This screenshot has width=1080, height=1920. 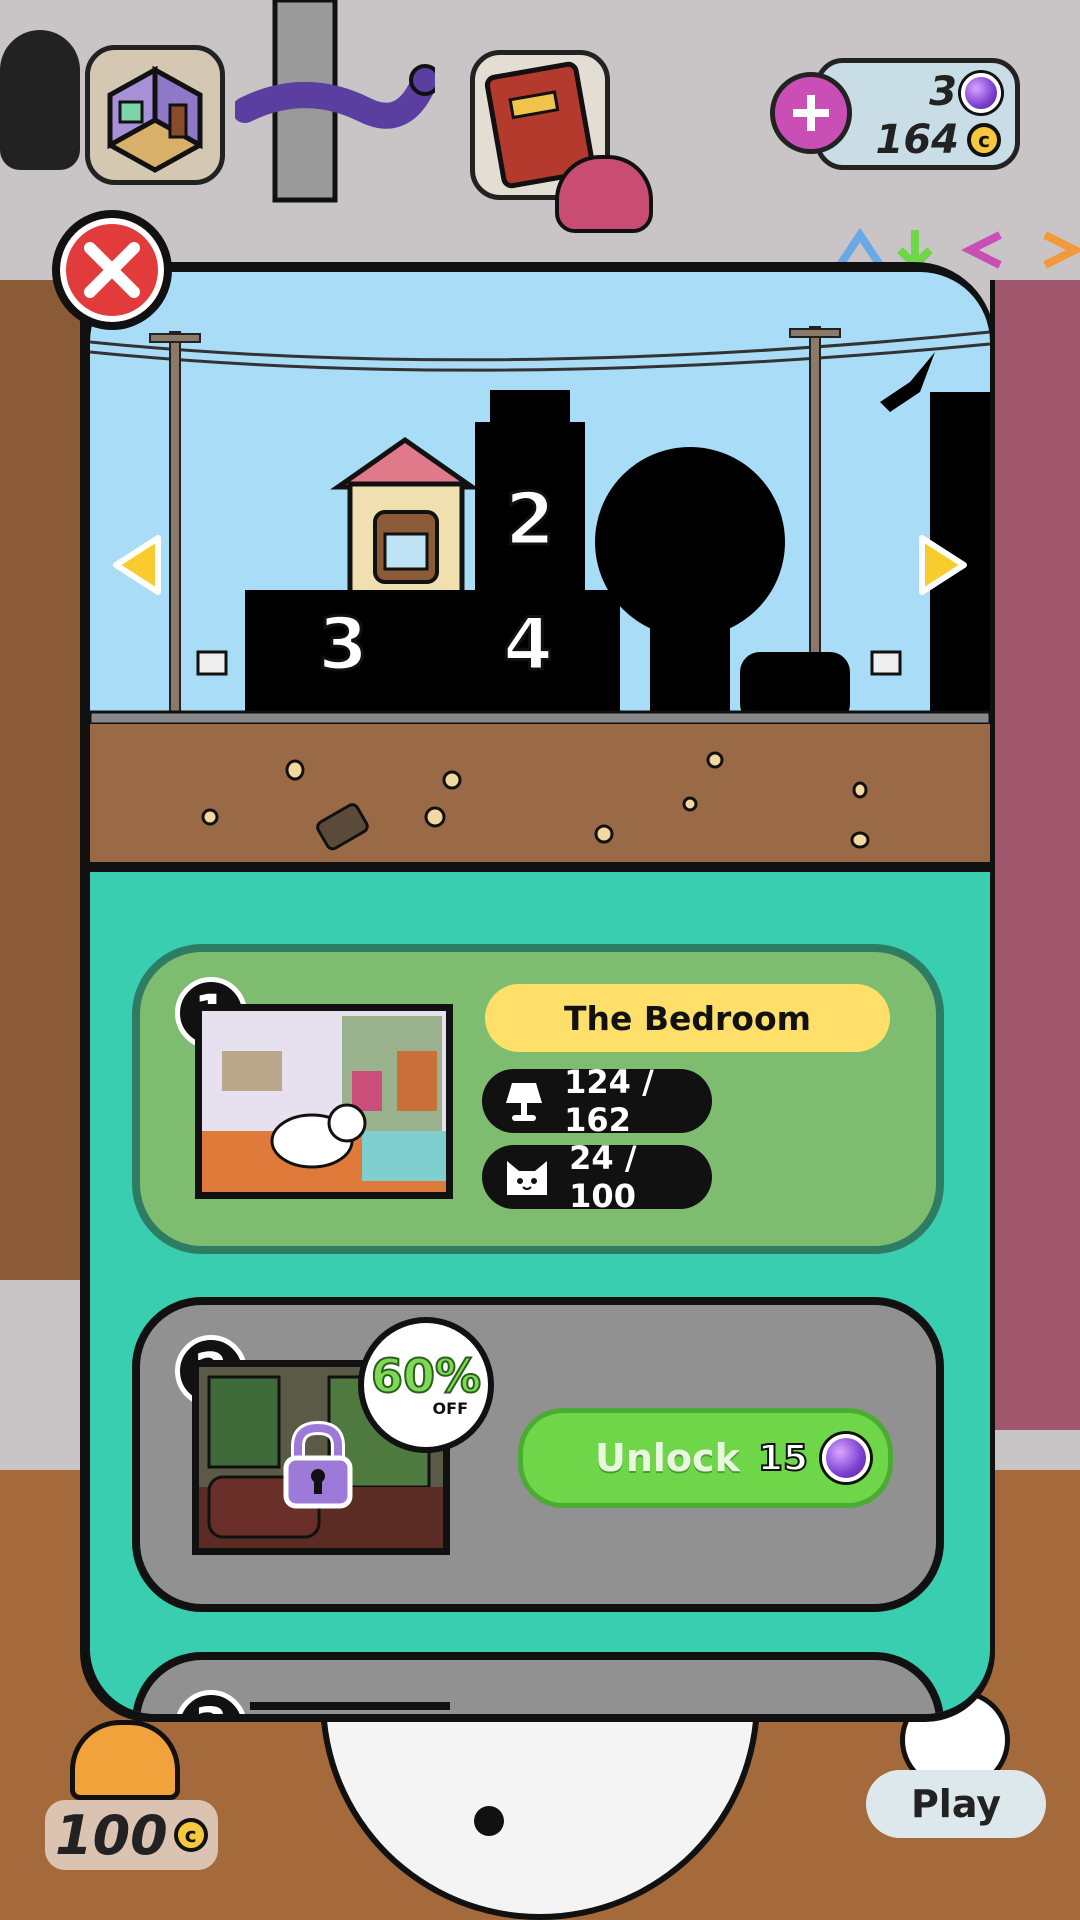 I want to click on room-card-3: 3, so click(x=538, y=1683).